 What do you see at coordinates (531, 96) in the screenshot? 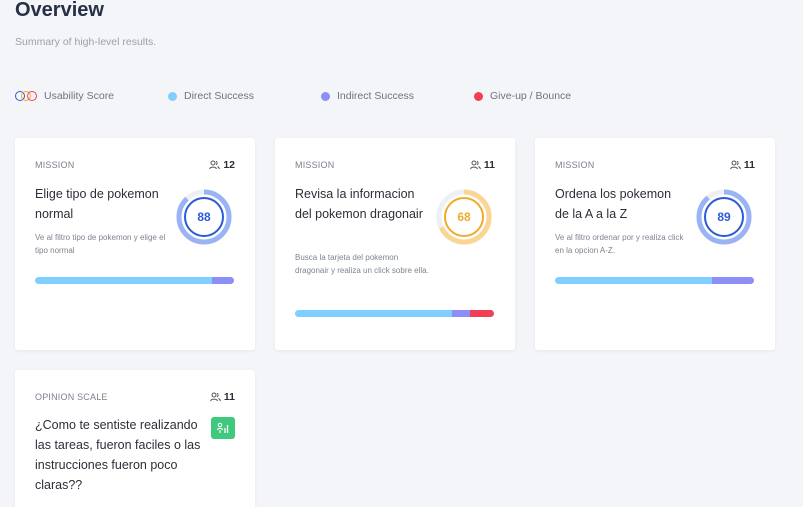
I see `legend-giveup-label: Give-up / Bounce` at bounding box center [531, 96].